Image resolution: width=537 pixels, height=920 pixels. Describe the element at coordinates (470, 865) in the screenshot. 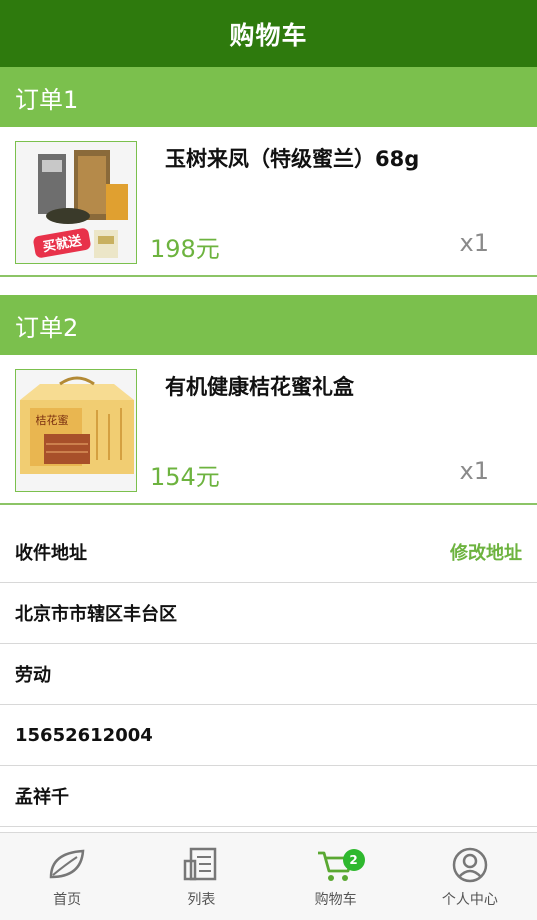

I see `user-icon` at that location.